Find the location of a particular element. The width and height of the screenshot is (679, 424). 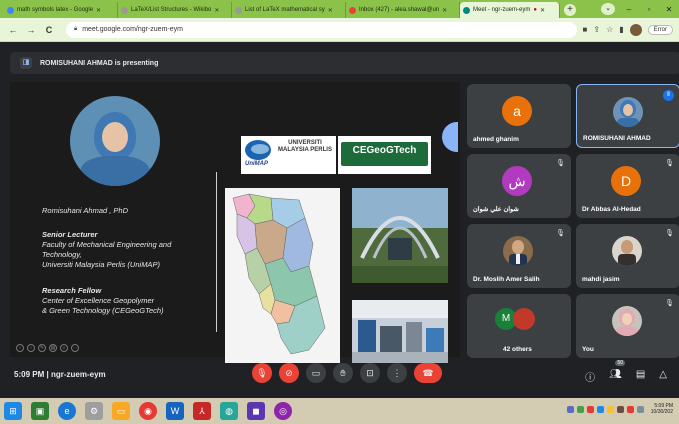

zoom-icon: ⌕ is located at coordinates (64, 348).